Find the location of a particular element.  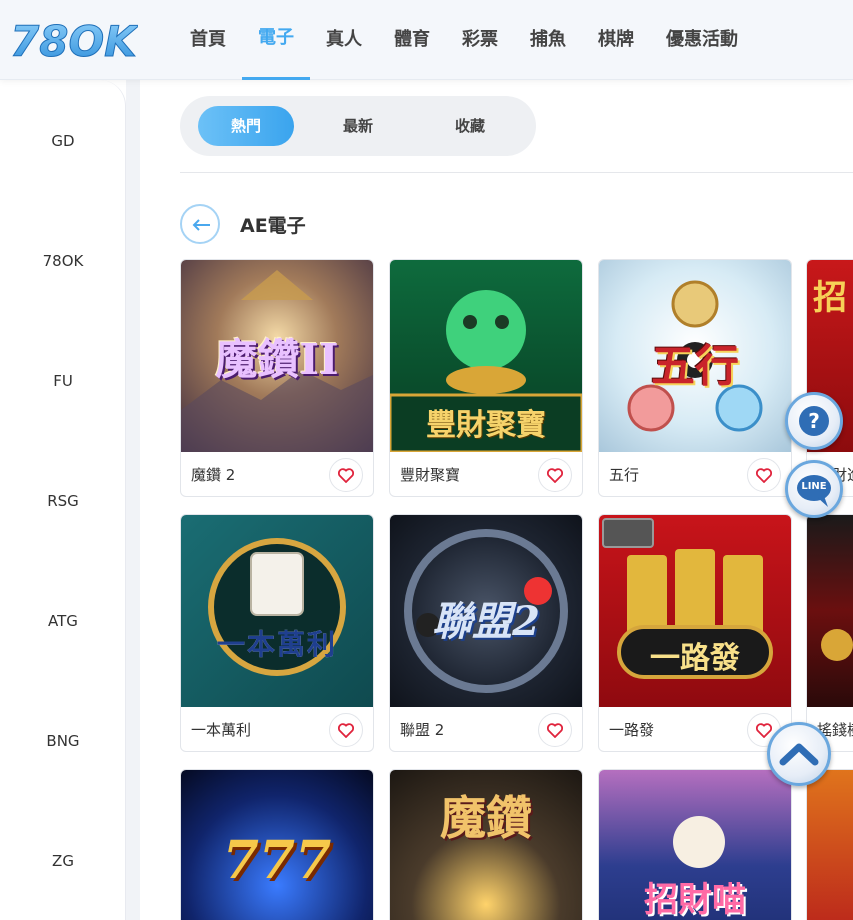

game-card: 招財喵 is located at coordinates (695, 844).